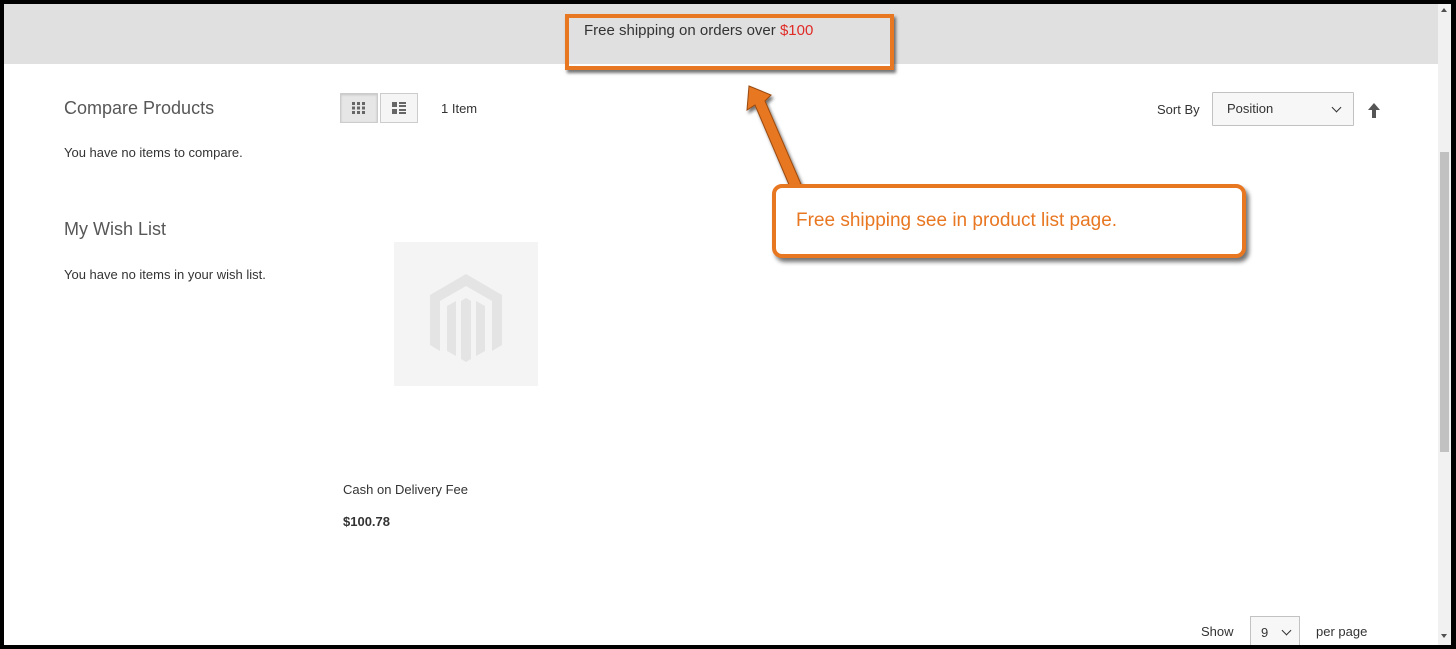 Image resolution: width=1456 pixels, height=649 pixels. I want to click on annotation-text: Free shipping see in product list page., so click(957, 220).